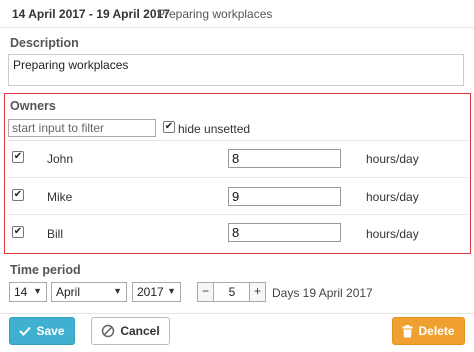  What do you see at coordinates (33, 106) in the screenshot?
I see `owners-label: Owners` at bounding box center [33, 106].